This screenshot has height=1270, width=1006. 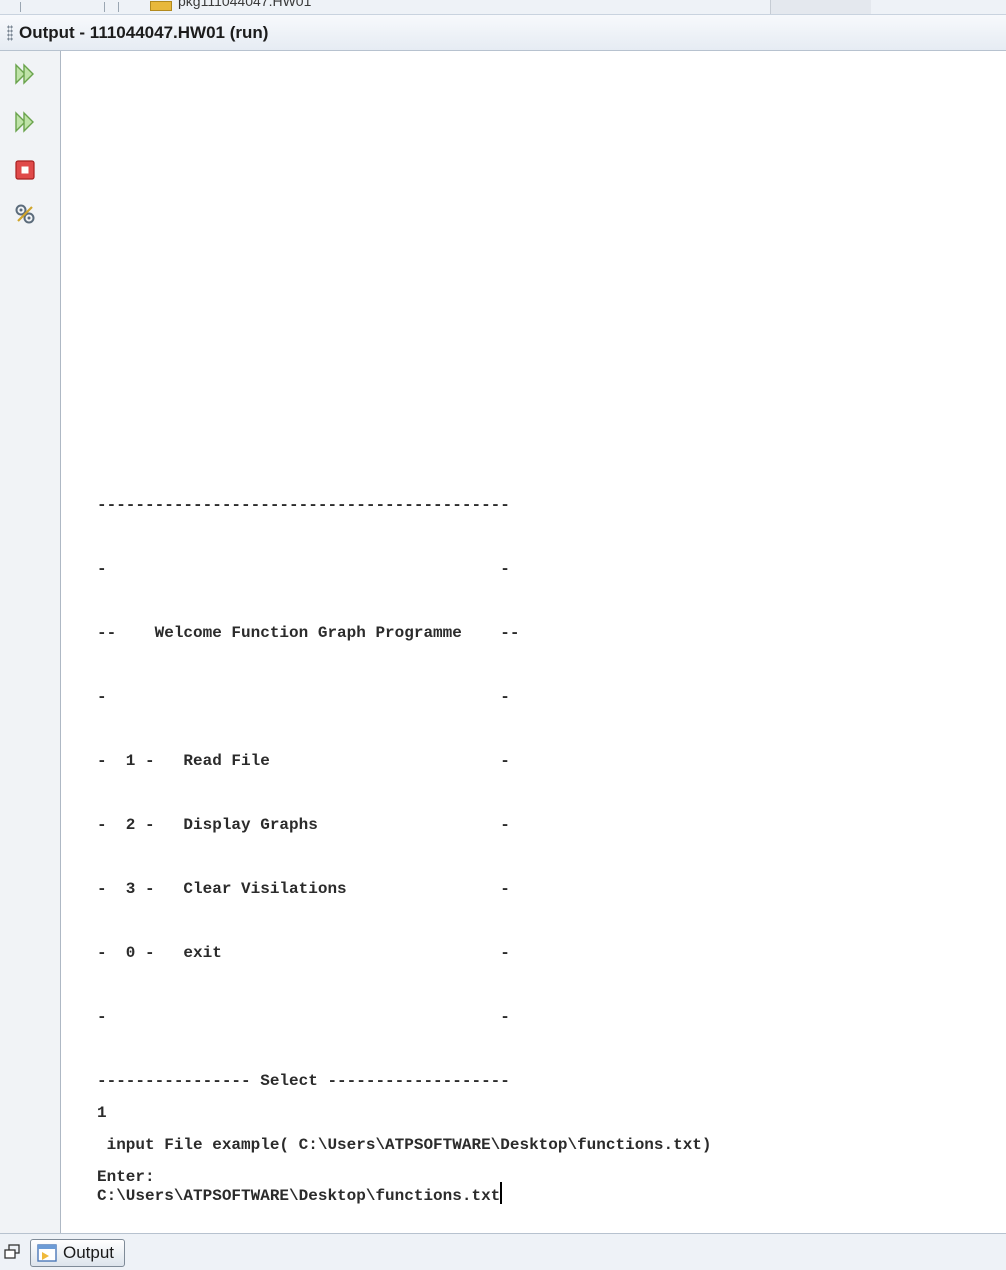 I want to click on rerun-with-options-button, so click(x=25, y=122).